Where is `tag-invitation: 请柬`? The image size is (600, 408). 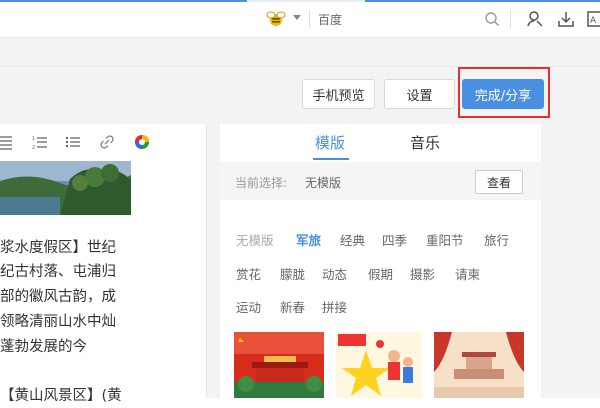 tag-invitation: 请柬 is located at coordinates (467, 273).